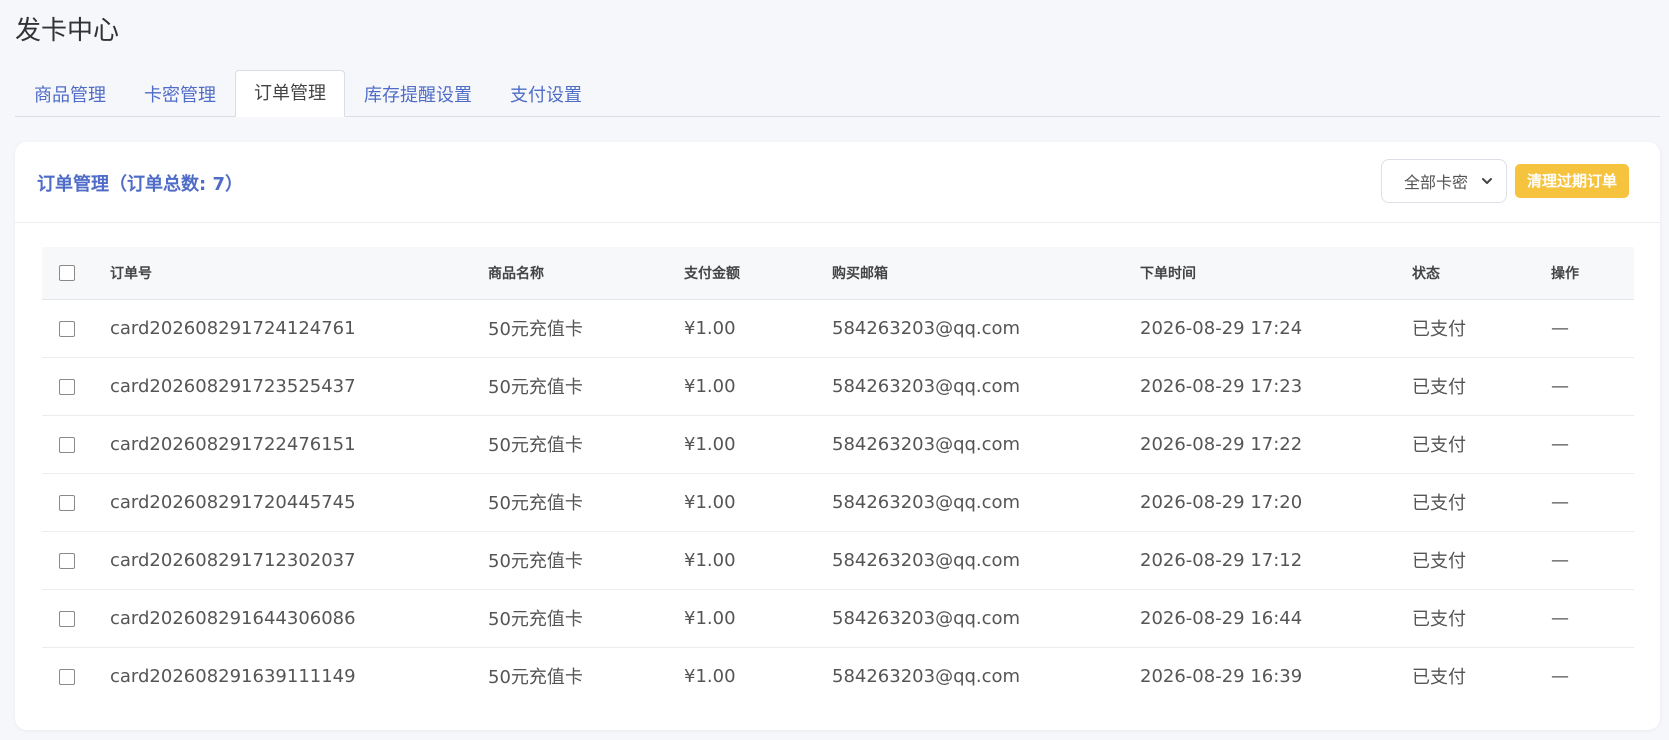 The image size is (1669, 740). What do you see at coordinates (1481, 273) in the screenshot?
I see `col-header-status: 状态` at bounding box center [1481, 273].